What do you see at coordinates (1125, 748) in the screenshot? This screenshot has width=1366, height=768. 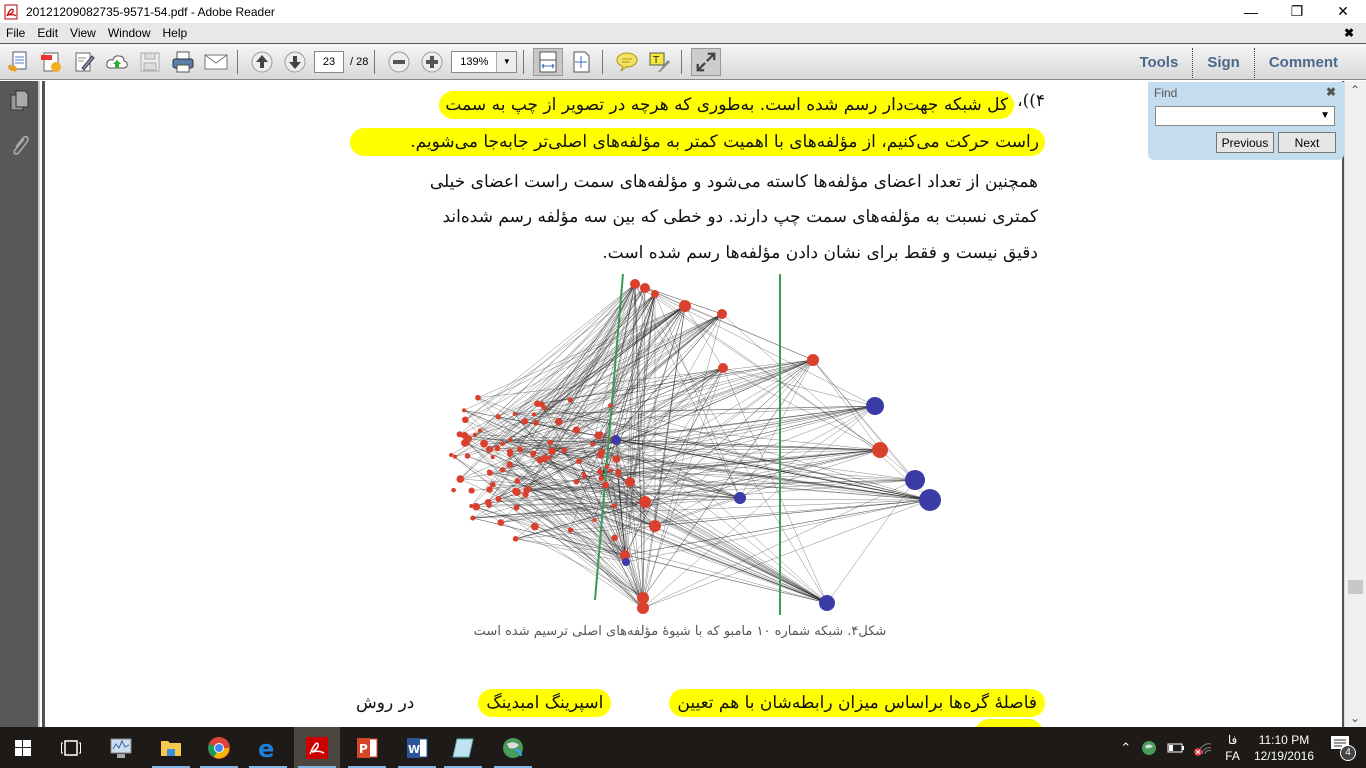 I see `show-hidden-icons-icon: ⌃` at bounding box center [1125, 748].